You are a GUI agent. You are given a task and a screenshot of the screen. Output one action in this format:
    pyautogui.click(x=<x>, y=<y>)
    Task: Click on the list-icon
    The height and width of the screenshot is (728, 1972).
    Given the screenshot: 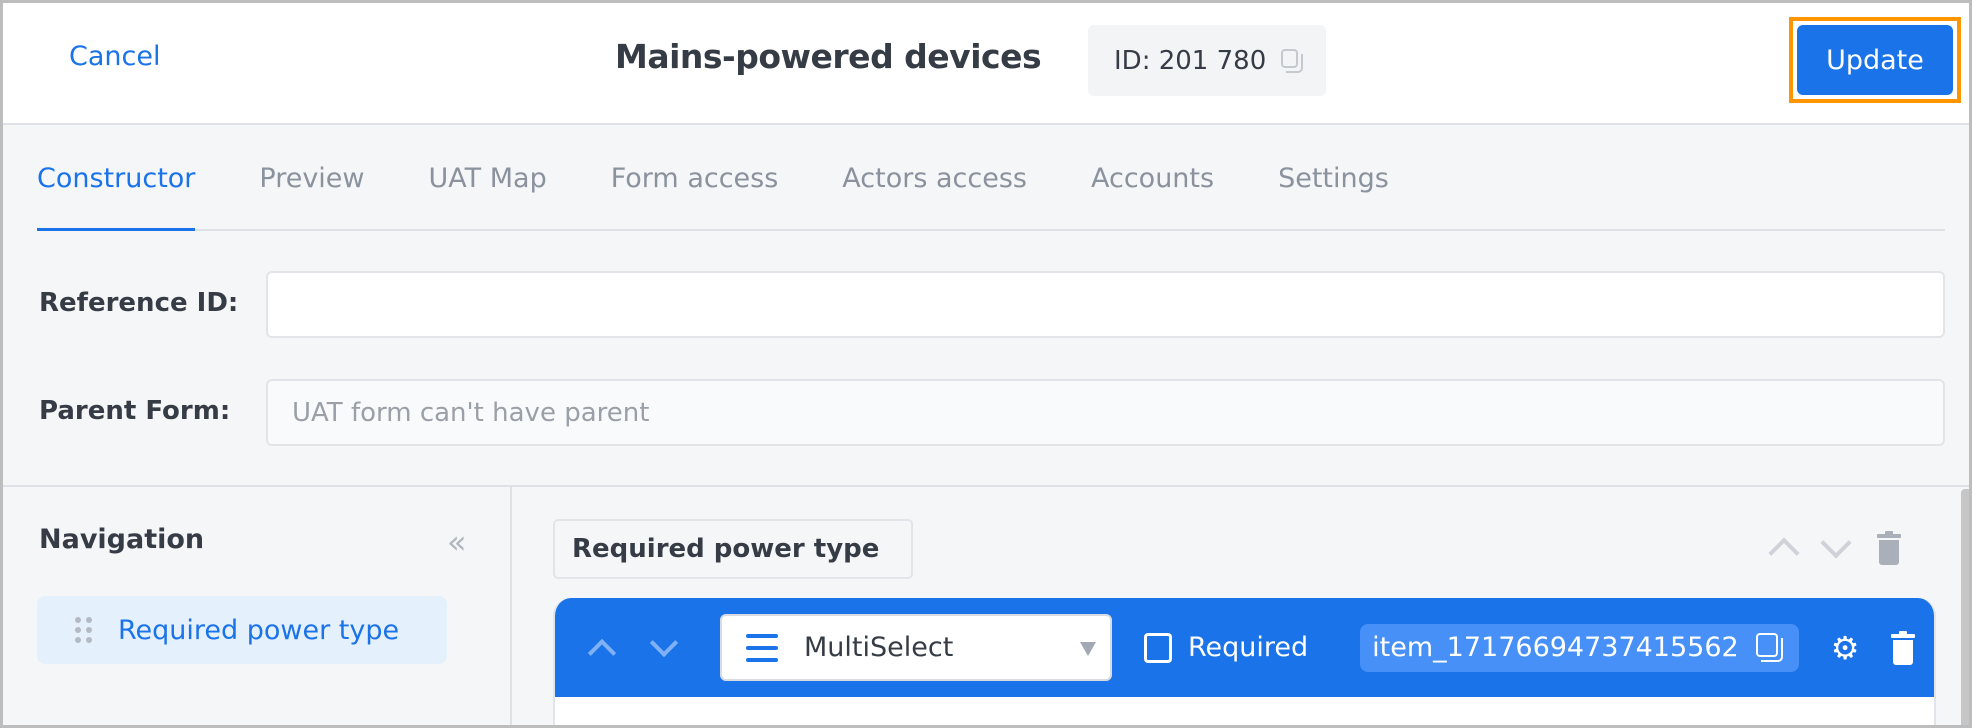 What is the action you would take?
    pyautogui.click(x=762, y=647)
    